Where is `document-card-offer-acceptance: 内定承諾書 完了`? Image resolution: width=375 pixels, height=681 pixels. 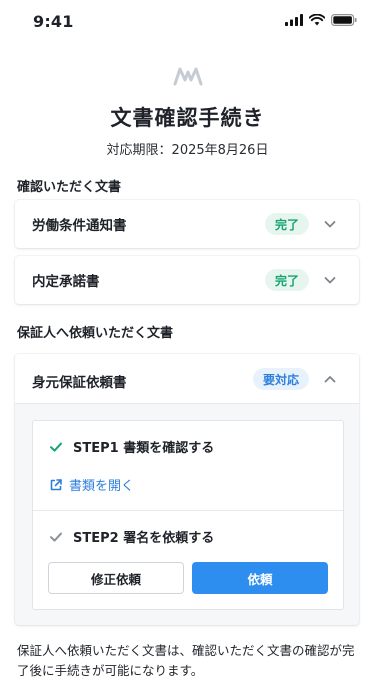
document-card-offer-acceptance: 内定承諾書 完了 is located at coordinates (187, 280).